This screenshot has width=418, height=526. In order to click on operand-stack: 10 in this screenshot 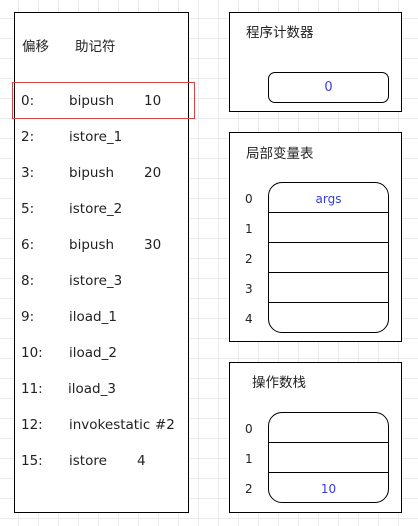, I will do `click(328, 457)`.